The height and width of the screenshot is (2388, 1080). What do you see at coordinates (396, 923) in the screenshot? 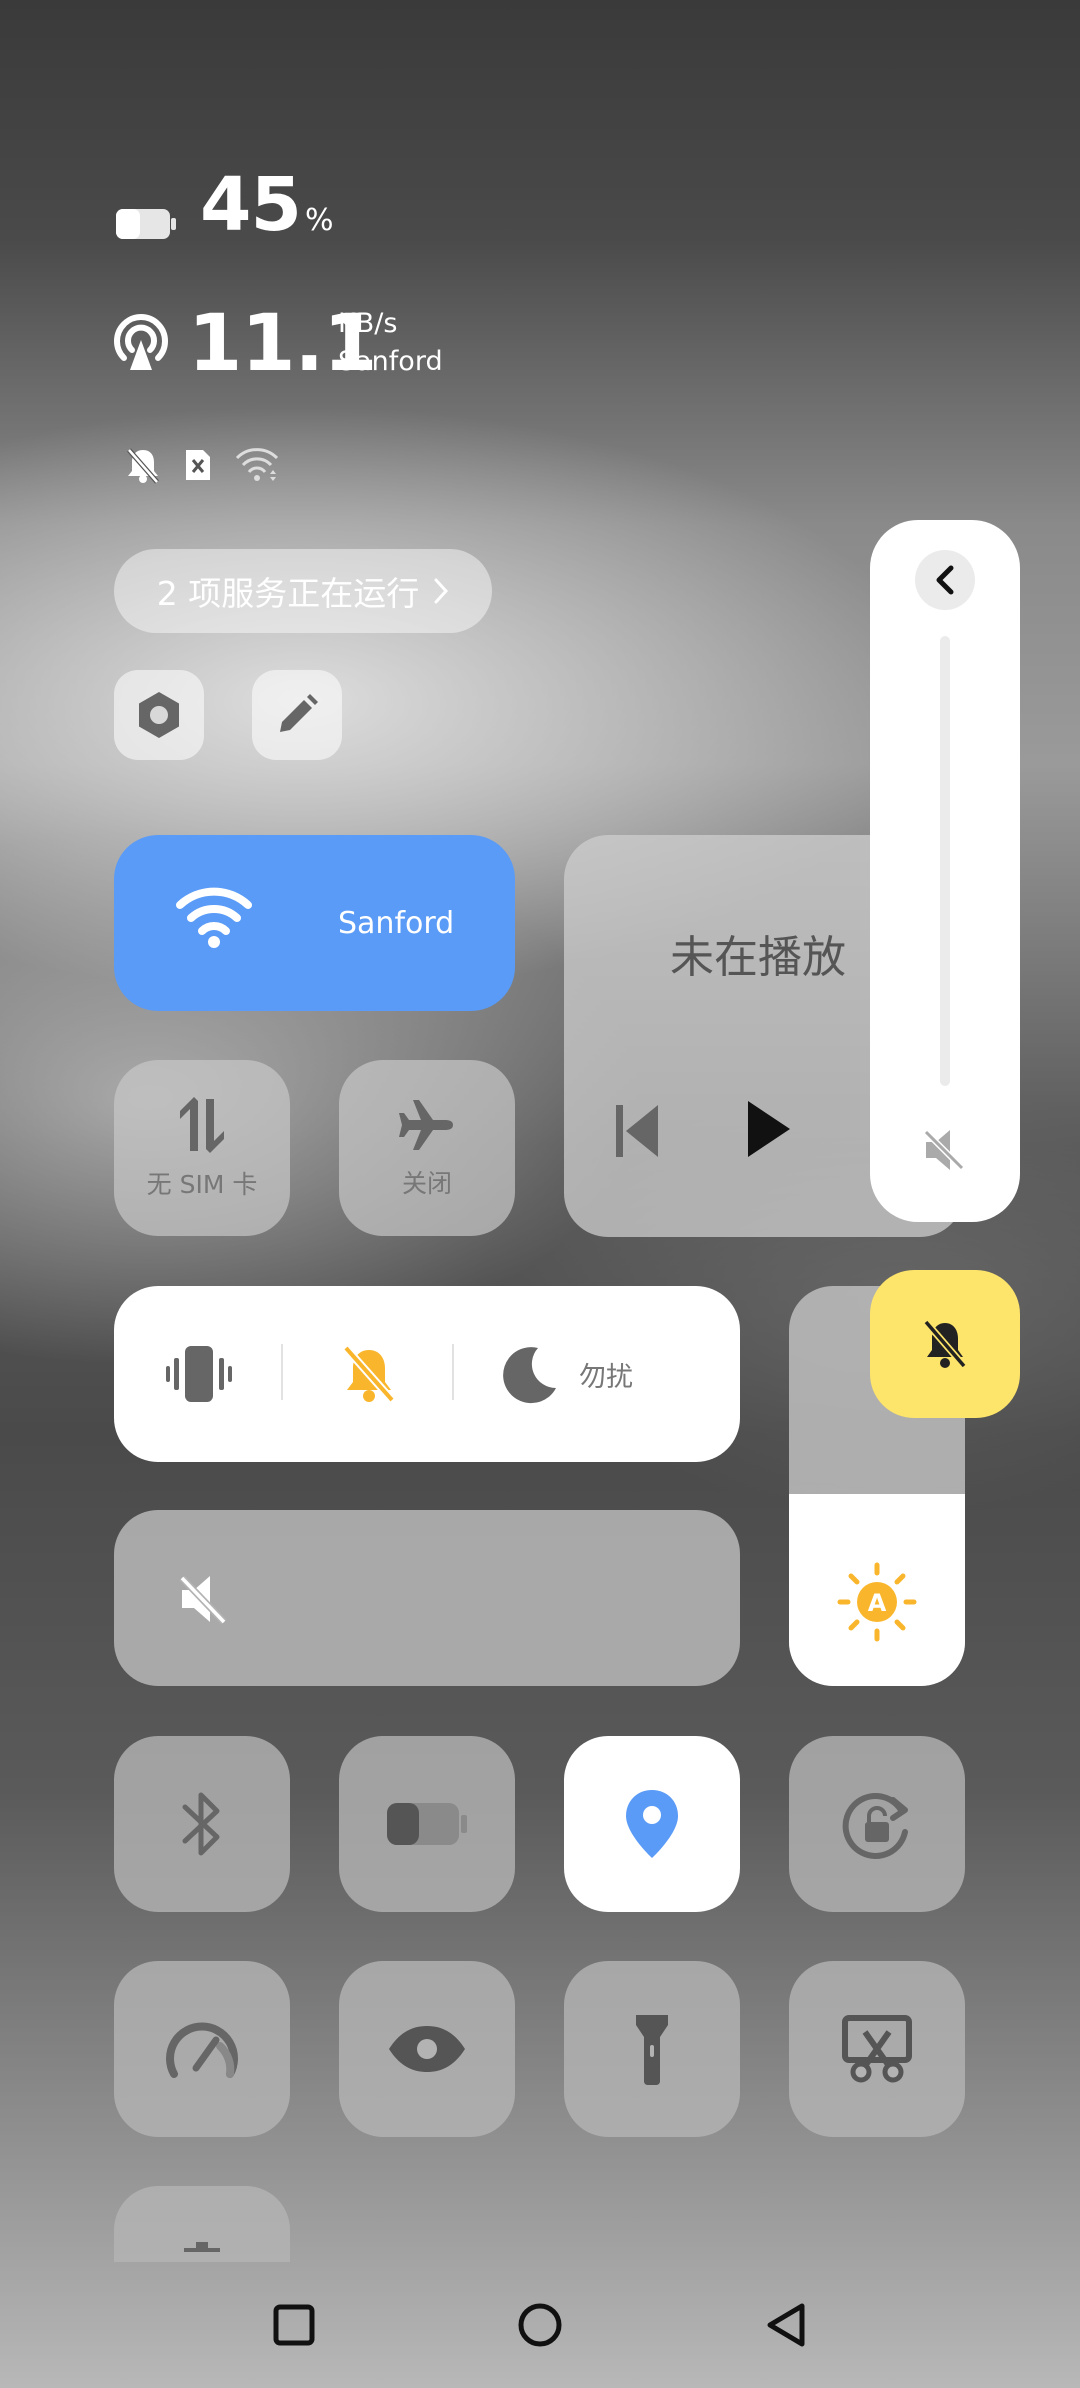
I see `wifi-tile-label: Sanford` at bounding box center [396, 923].